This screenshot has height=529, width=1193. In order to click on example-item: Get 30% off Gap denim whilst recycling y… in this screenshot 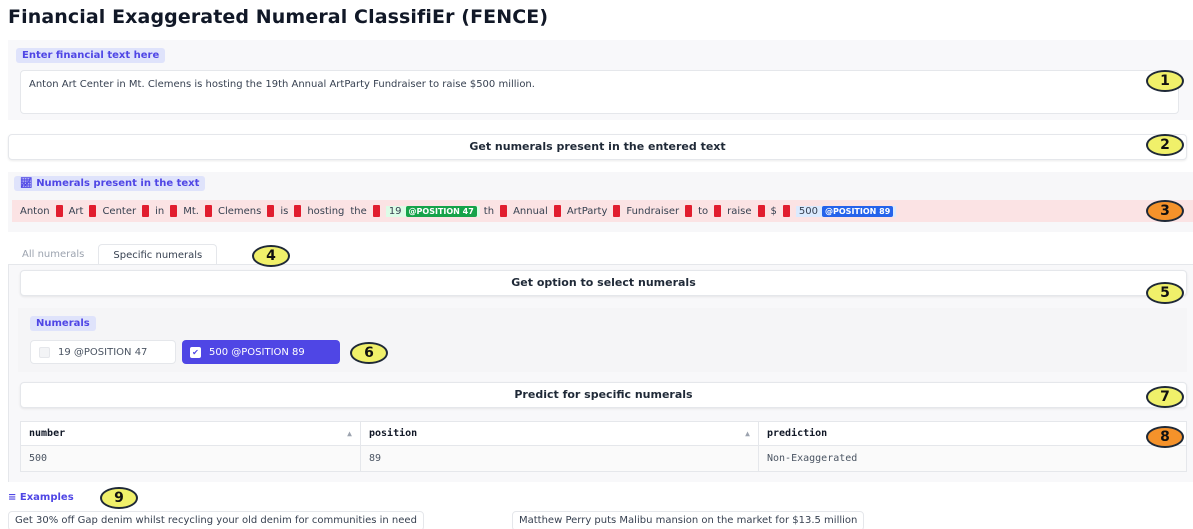, I will do `click(216, 520)`.